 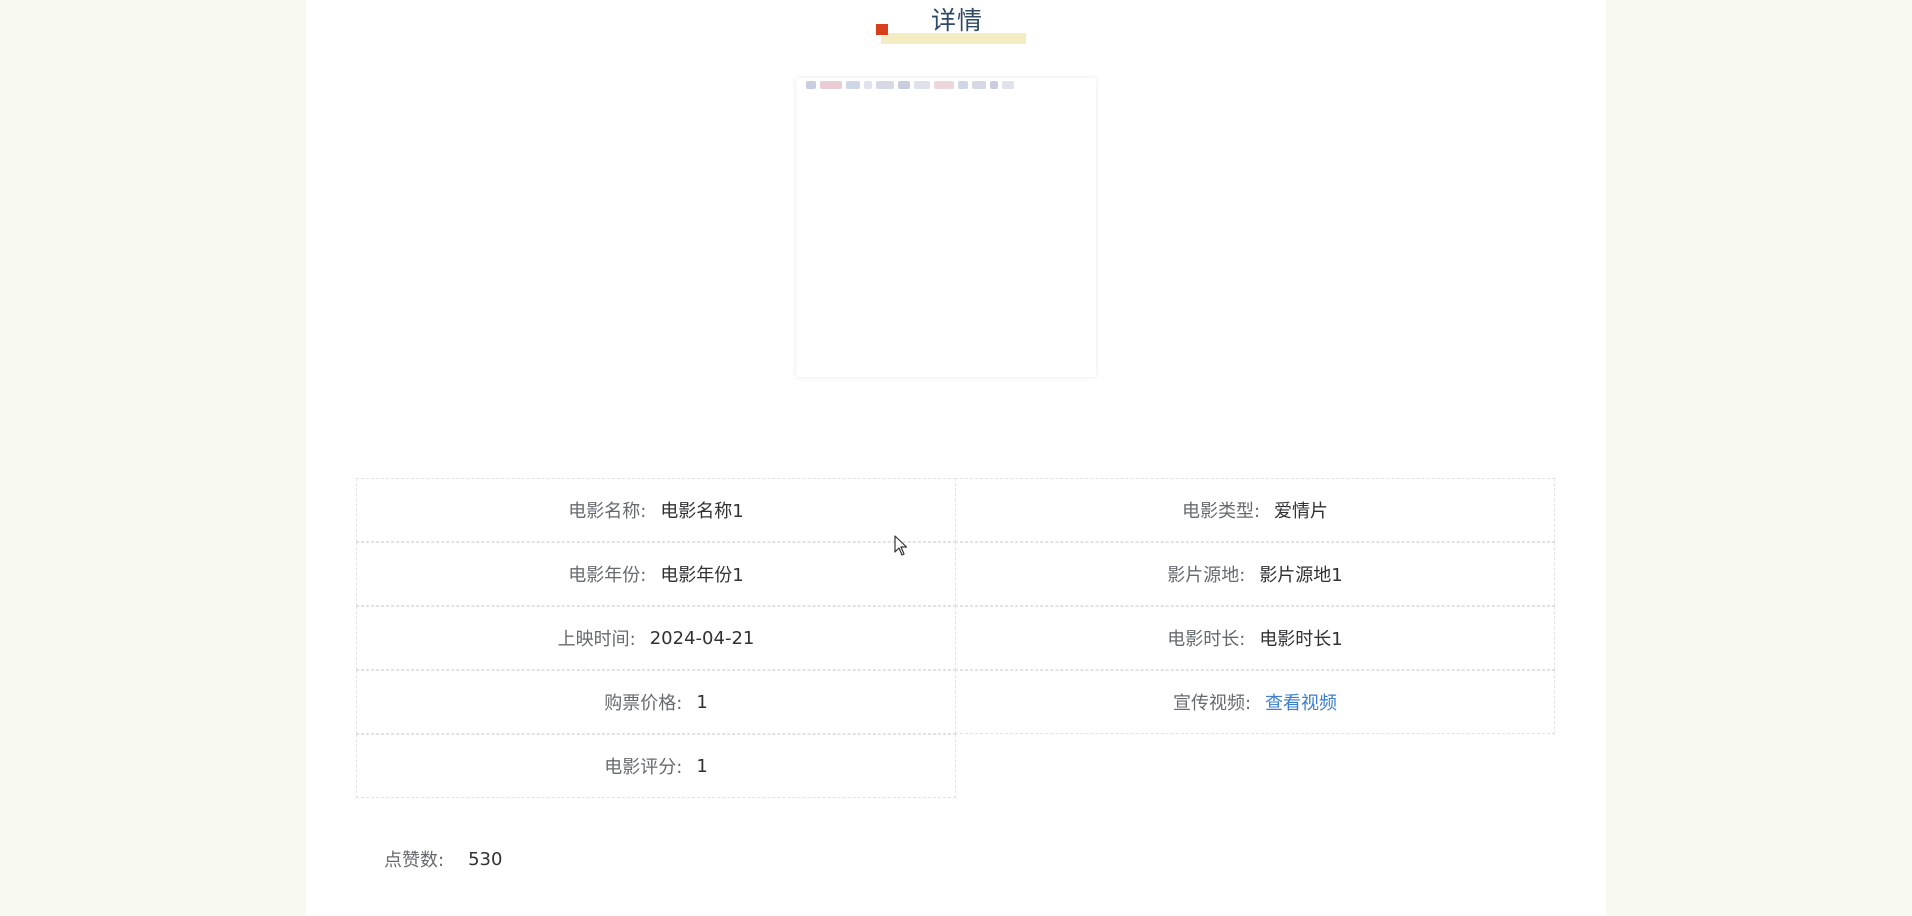 I want to click on release-date-value: 2024-04-21, so click(x=702, y=638).